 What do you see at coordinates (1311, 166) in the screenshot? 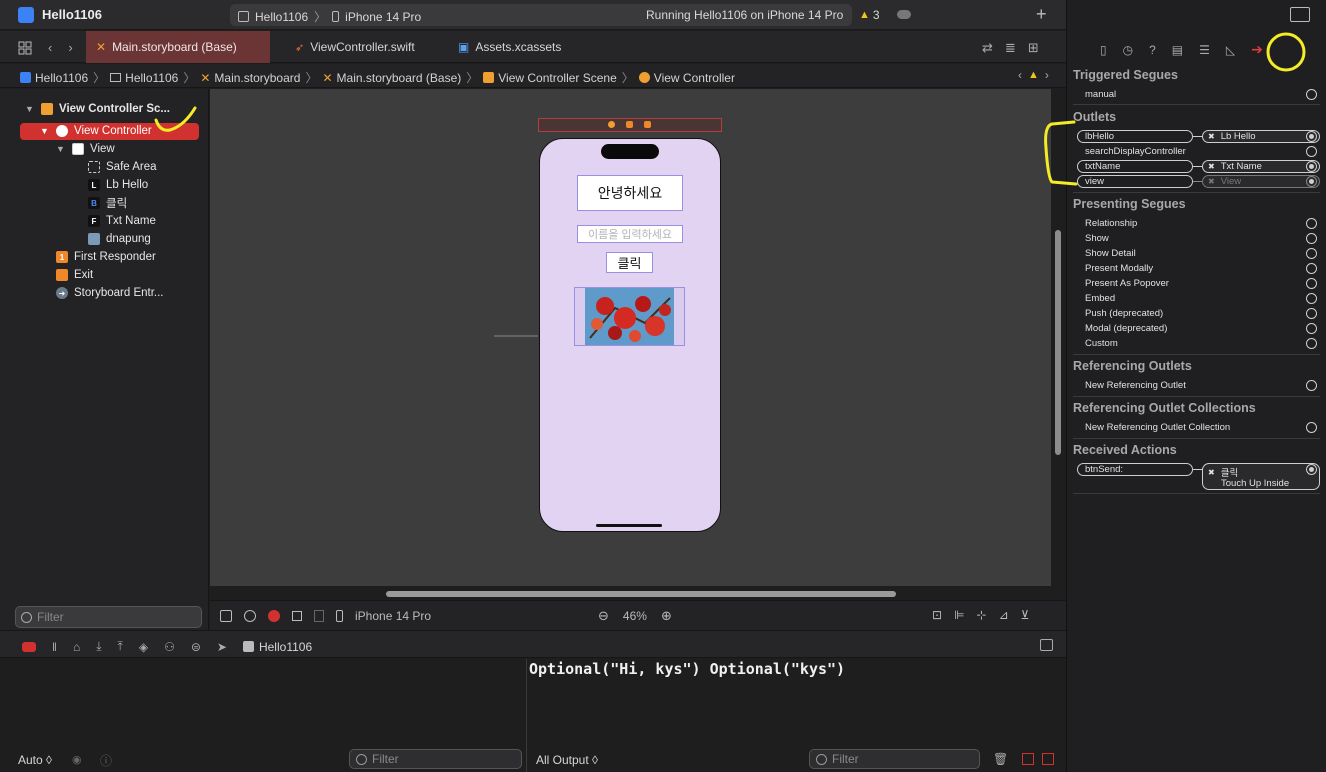
I see `outlet-txtname-connector` at bounding box center [1311, 166].